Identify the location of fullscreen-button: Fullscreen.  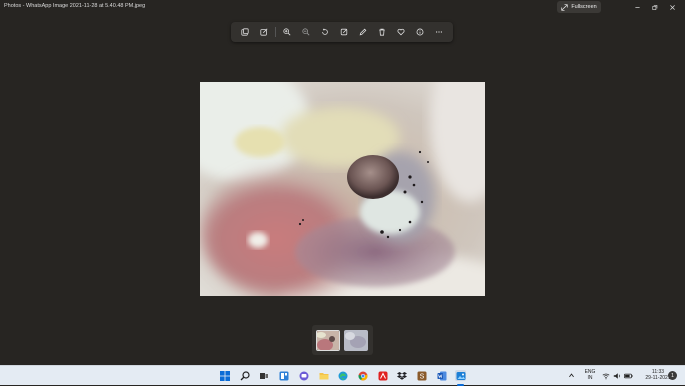
(579, 7).